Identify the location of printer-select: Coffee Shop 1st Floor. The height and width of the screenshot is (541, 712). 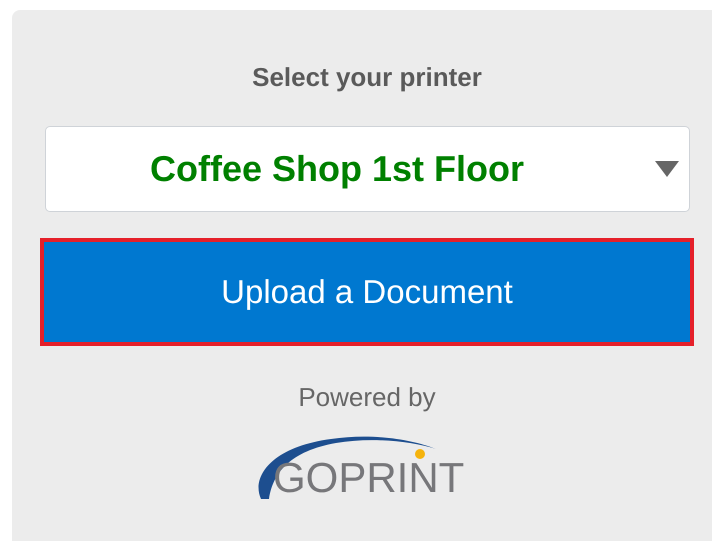
(367, 169).